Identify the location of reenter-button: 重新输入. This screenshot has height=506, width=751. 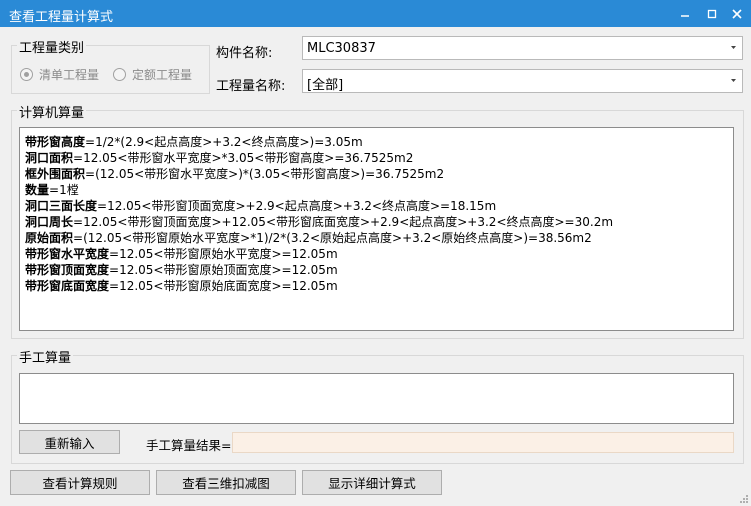
(69, 442).